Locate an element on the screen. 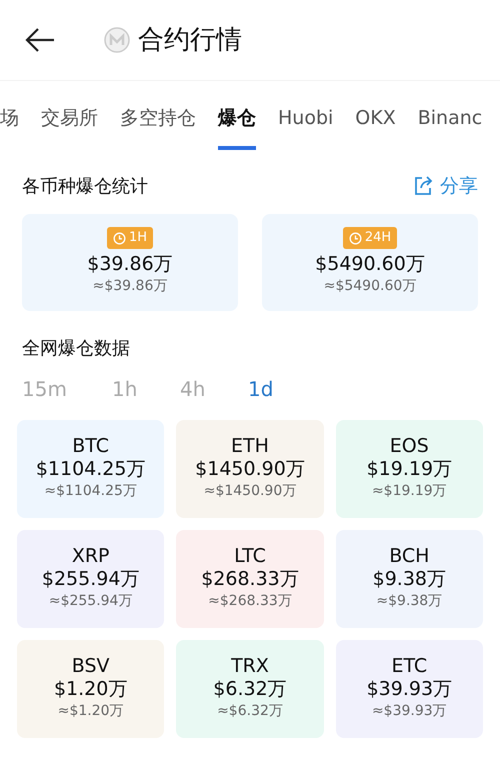 The height and width of the screenshot is (763, 500). tab: Huobi is located at coordinates (306, 125).